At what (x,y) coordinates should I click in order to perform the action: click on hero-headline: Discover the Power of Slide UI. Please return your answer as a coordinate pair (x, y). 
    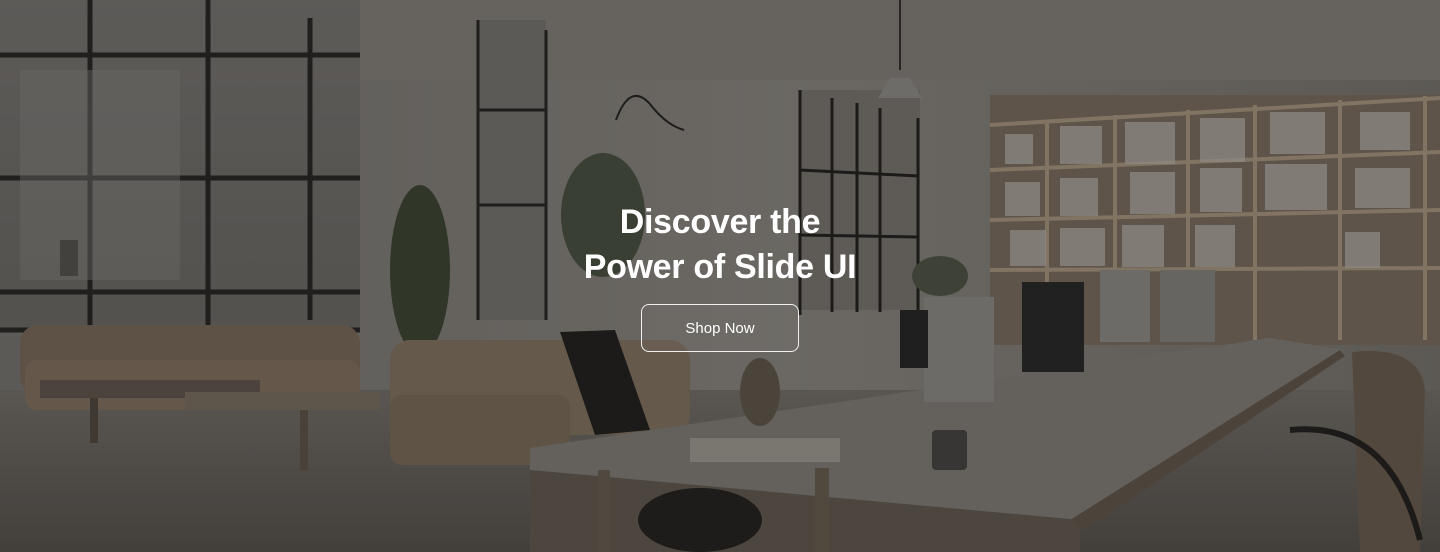
    Looking at the image, I should click on (720, 245).